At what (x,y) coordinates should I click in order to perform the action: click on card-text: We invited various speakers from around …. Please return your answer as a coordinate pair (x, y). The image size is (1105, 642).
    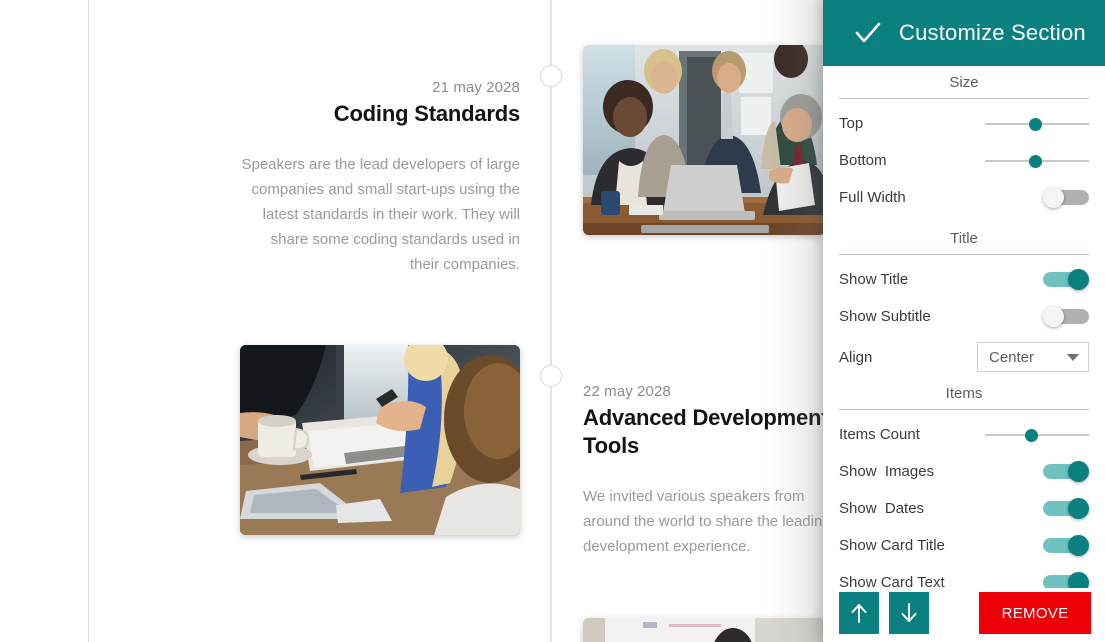
    Looking at the image, I should click on (707, 521).